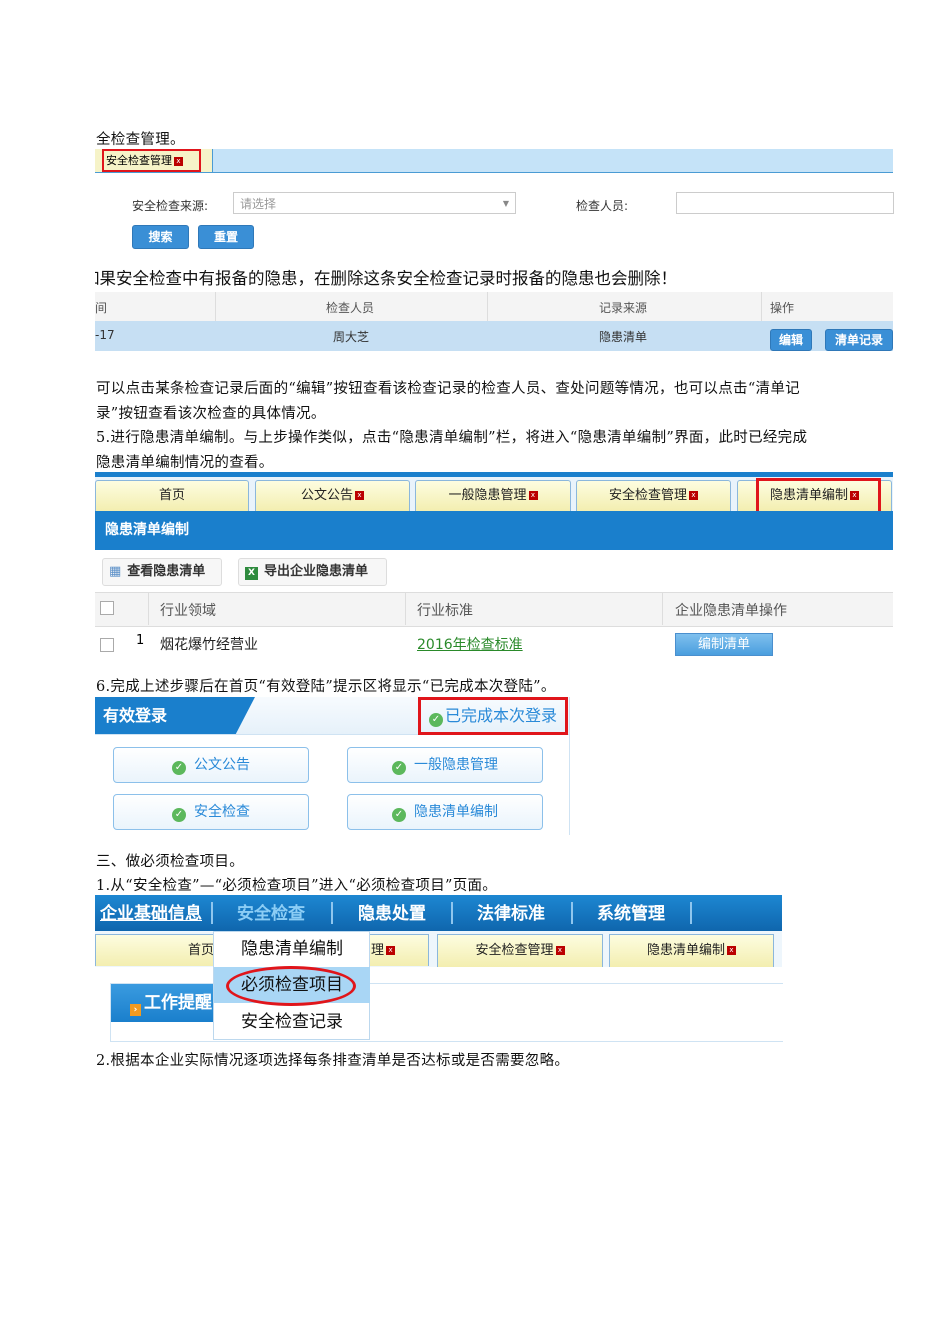 The width and height of the screenshot is (950, 1344). What do you see at coordinates (292, 1022) in the screenshot?
I see `menu-item-check-records: 安全检查记录` at bounding box center [292, 1022].